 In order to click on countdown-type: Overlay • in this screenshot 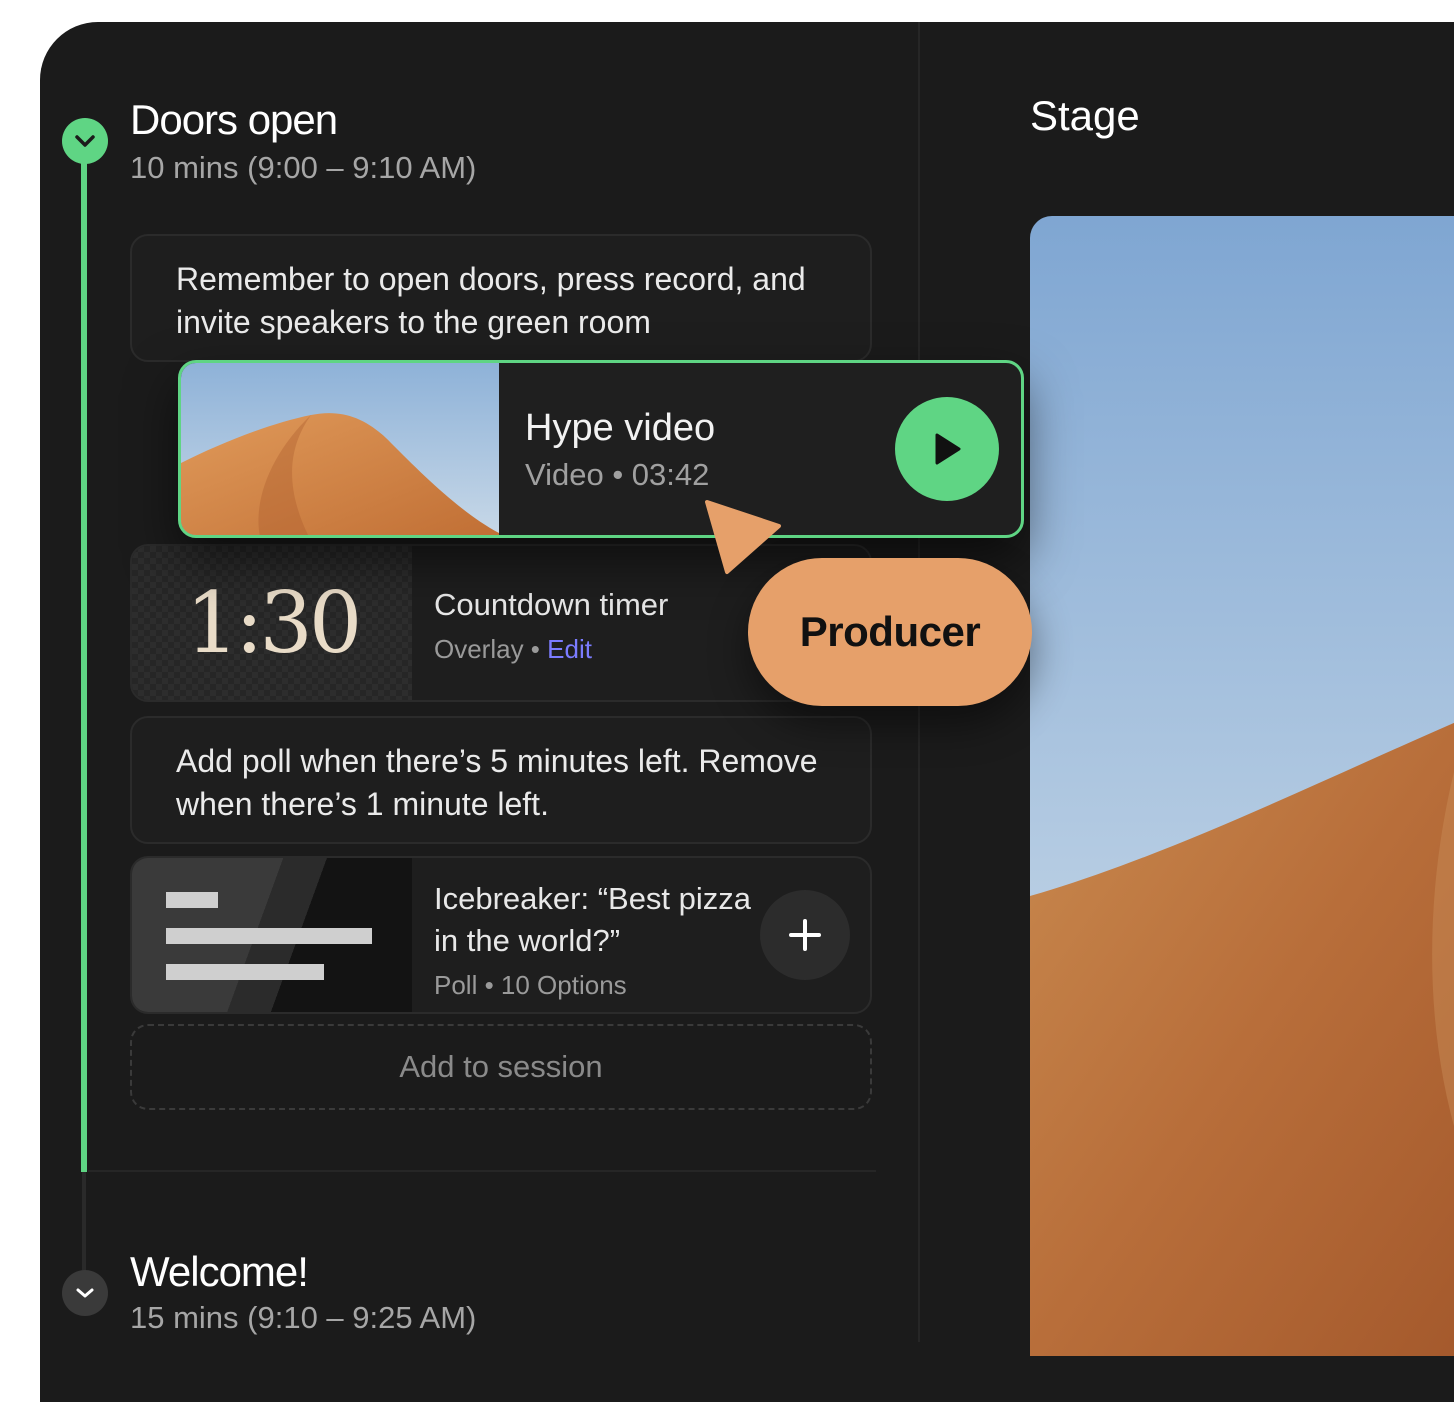, I will do `click(491, 649)`.